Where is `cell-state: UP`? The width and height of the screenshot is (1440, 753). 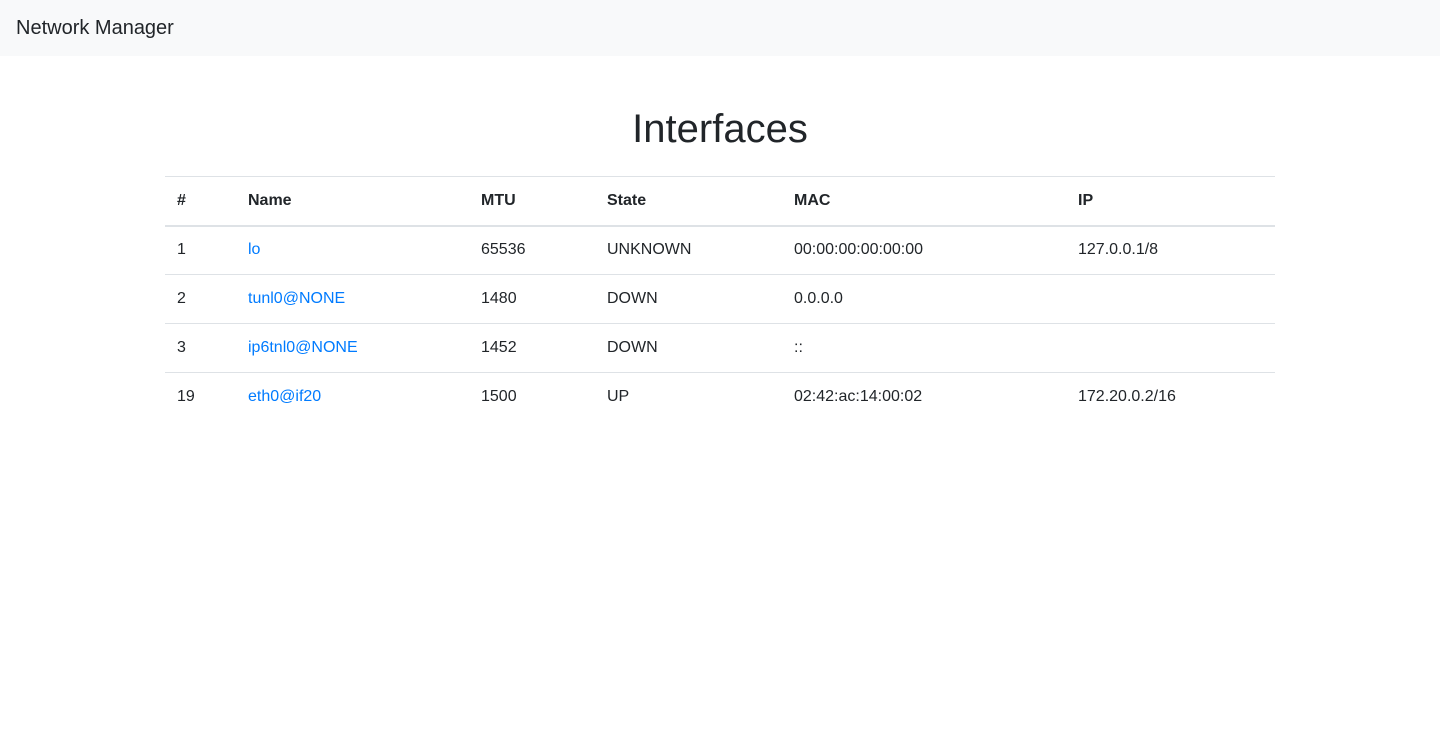
cell-state: UP is located at coordinates (688, 397).